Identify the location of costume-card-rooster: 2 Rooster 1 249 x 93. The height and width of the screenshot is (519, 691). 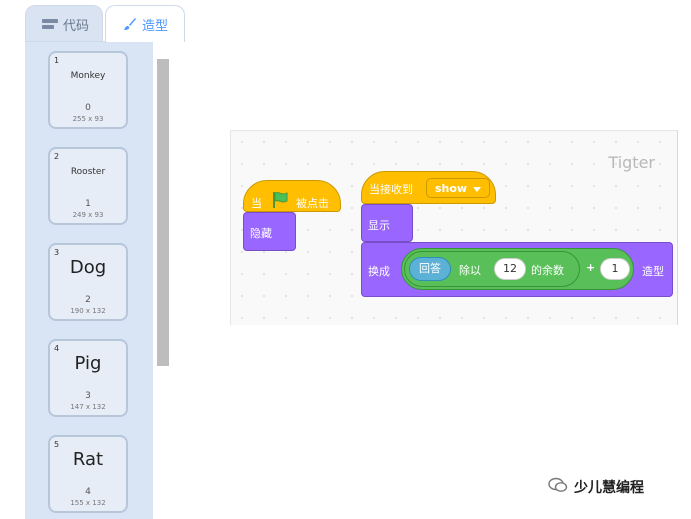
(88, 186).